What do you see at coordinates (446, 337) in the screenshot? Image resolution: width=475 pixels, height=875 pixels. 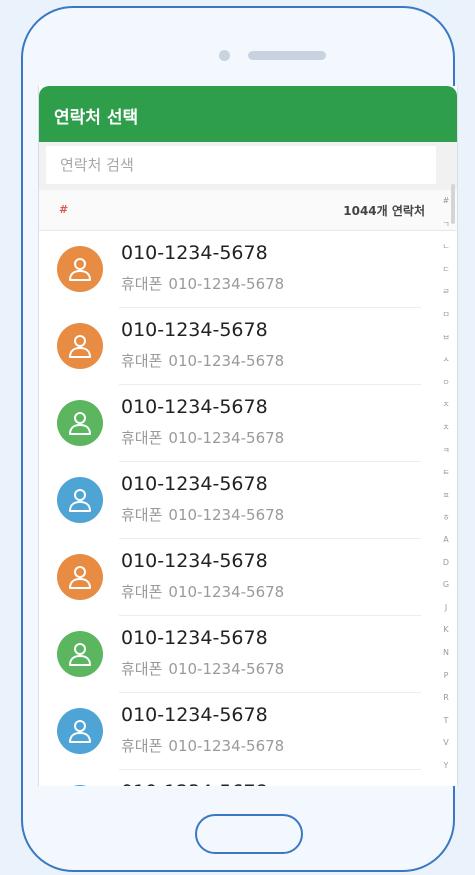 I see `index-letter: ㅂ` at bounding box center [446, 337].